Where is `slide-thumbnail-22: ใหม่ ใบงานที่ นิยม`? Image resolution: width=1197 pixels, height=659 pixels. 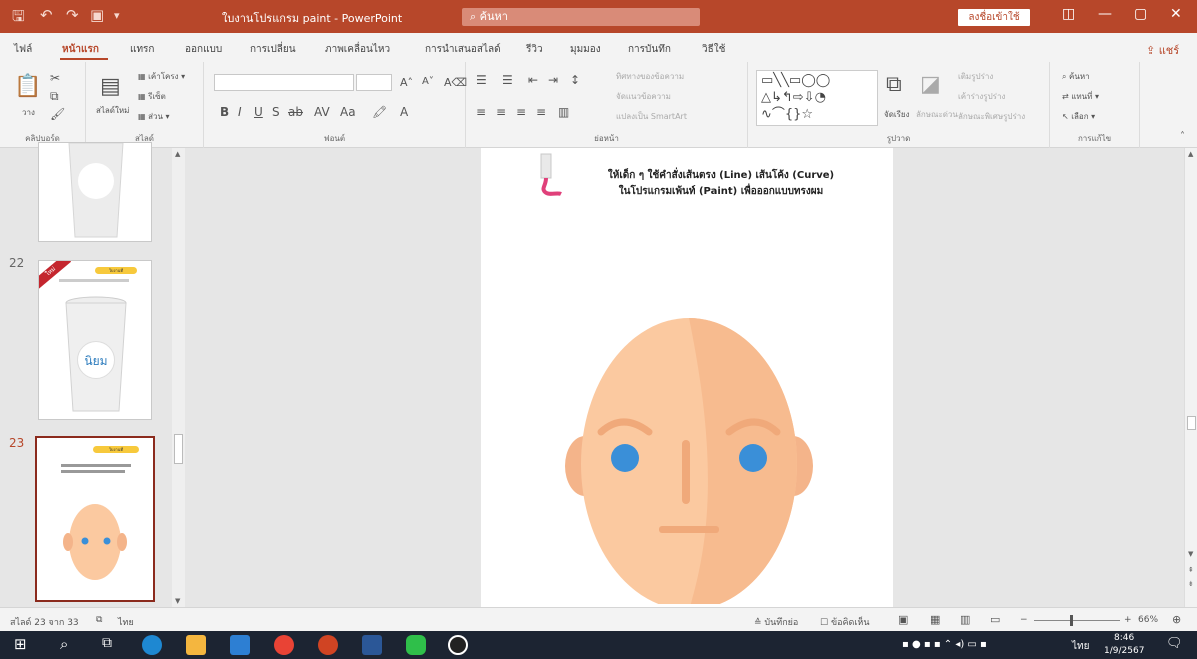 slide-thumbnail-22: ใหม่ ใบงานที่ นิยม is located at coordinates (95, 340).